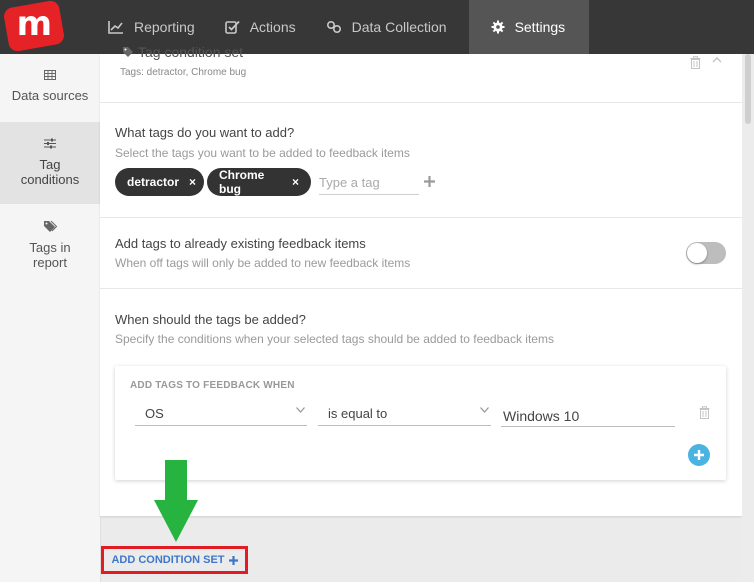 This screenshot has height=582, width=754. What do you see at coordinates (358, 413) in the screenshot?
I see `operator-select-value: is equal to` at bounding box center [358, 413].